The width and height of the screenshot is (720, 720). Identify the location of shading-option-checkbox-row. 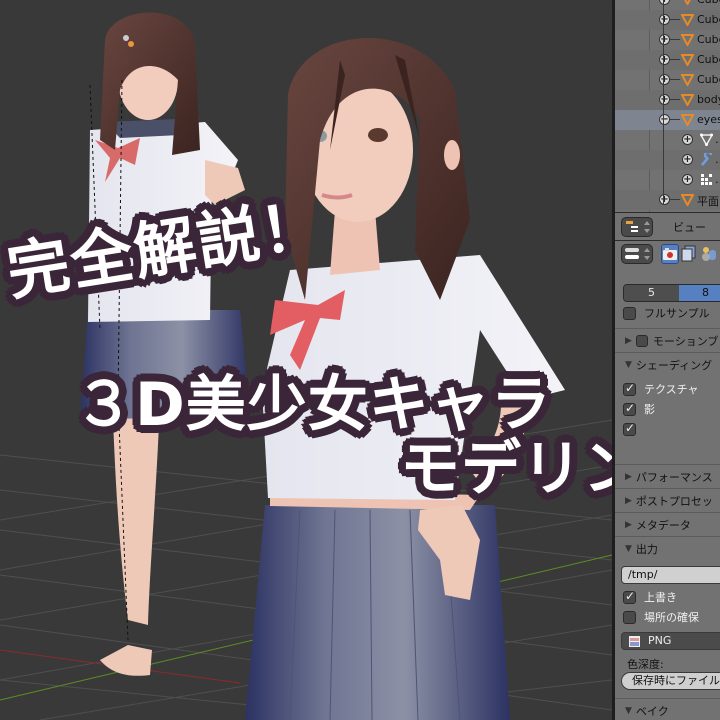
(633, 429).